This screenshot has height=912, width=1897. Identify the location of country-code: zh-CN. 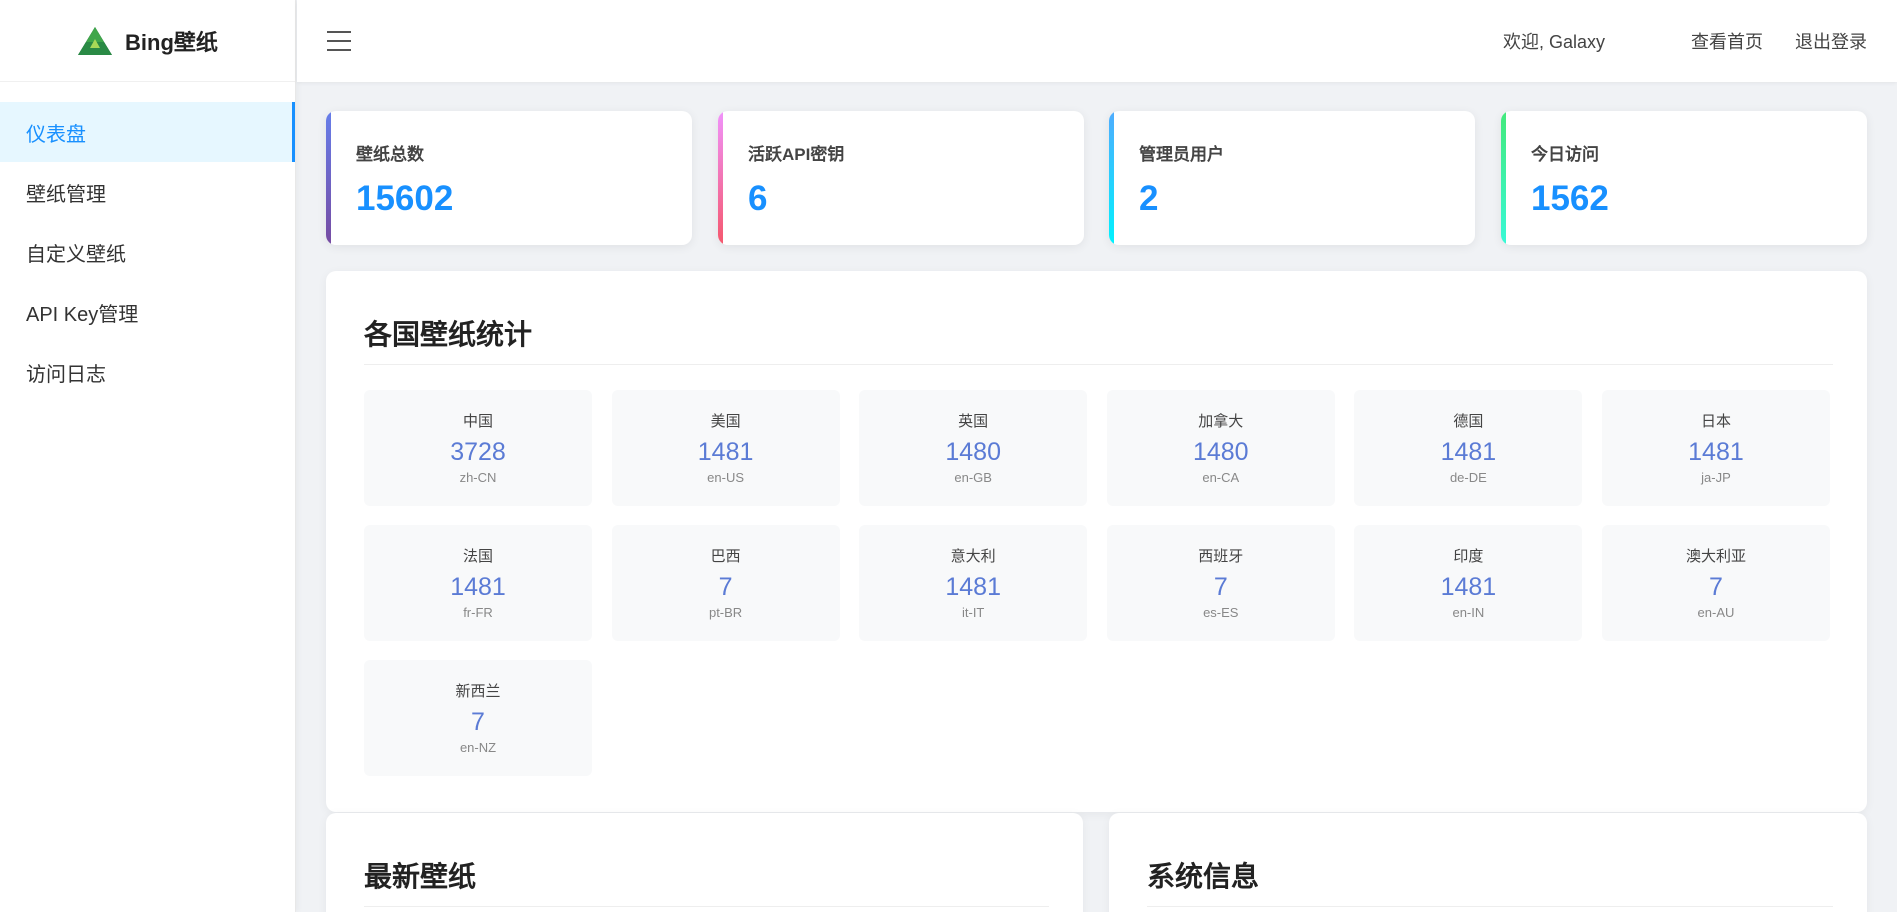
(478, 477).